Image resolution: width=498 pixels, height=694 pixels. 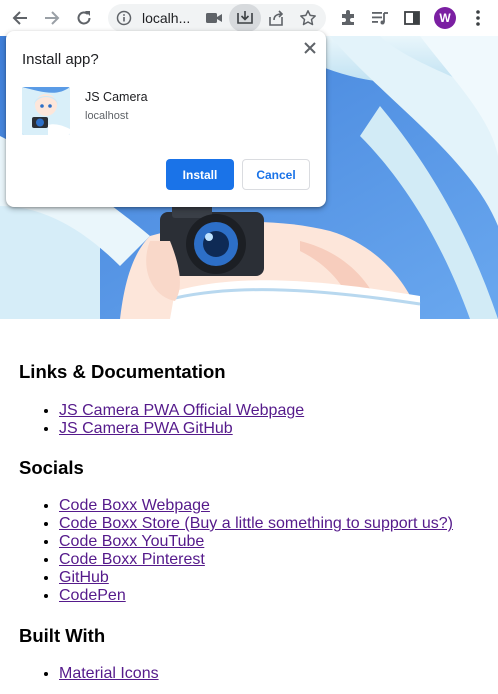 What do you see at coordinates (124, 18) in the screenshot?
I see `info-icon` at bounding box center [124, 18].